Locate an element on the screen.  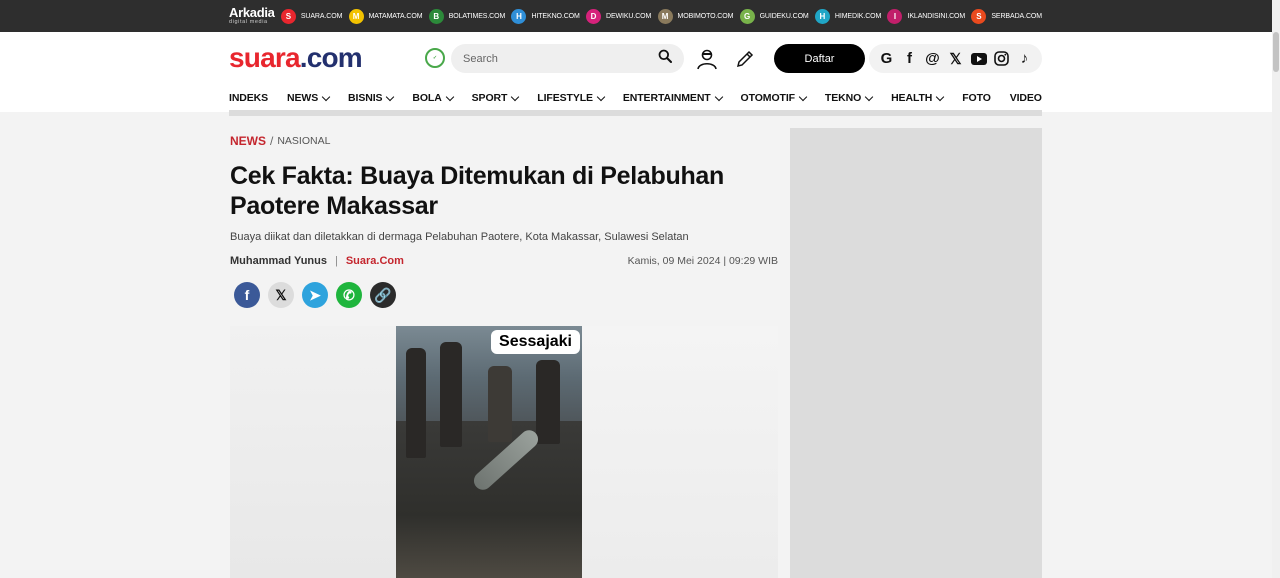
network-site-icon: G is located at coordinates (747, 16).